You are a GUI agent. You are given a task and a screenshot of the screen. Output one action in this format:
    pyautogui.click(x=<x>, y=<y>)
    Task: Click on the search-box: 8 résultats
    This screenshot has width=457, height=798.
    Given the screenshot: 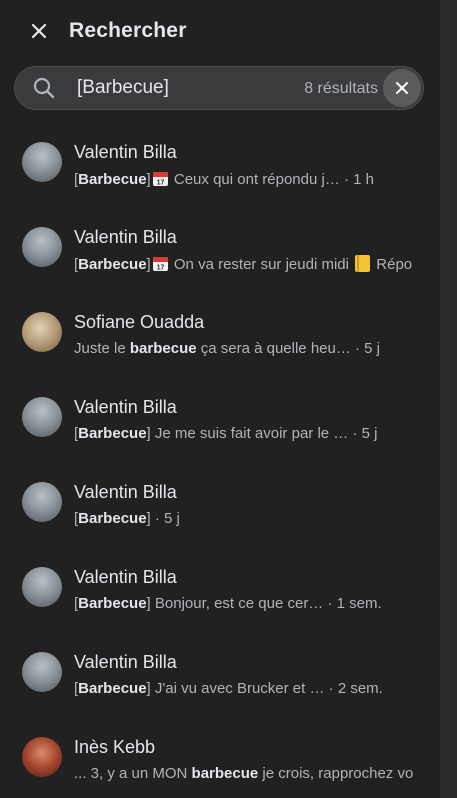 What is the action you would take?
    pyautogui.click(x=219, y=88)
    